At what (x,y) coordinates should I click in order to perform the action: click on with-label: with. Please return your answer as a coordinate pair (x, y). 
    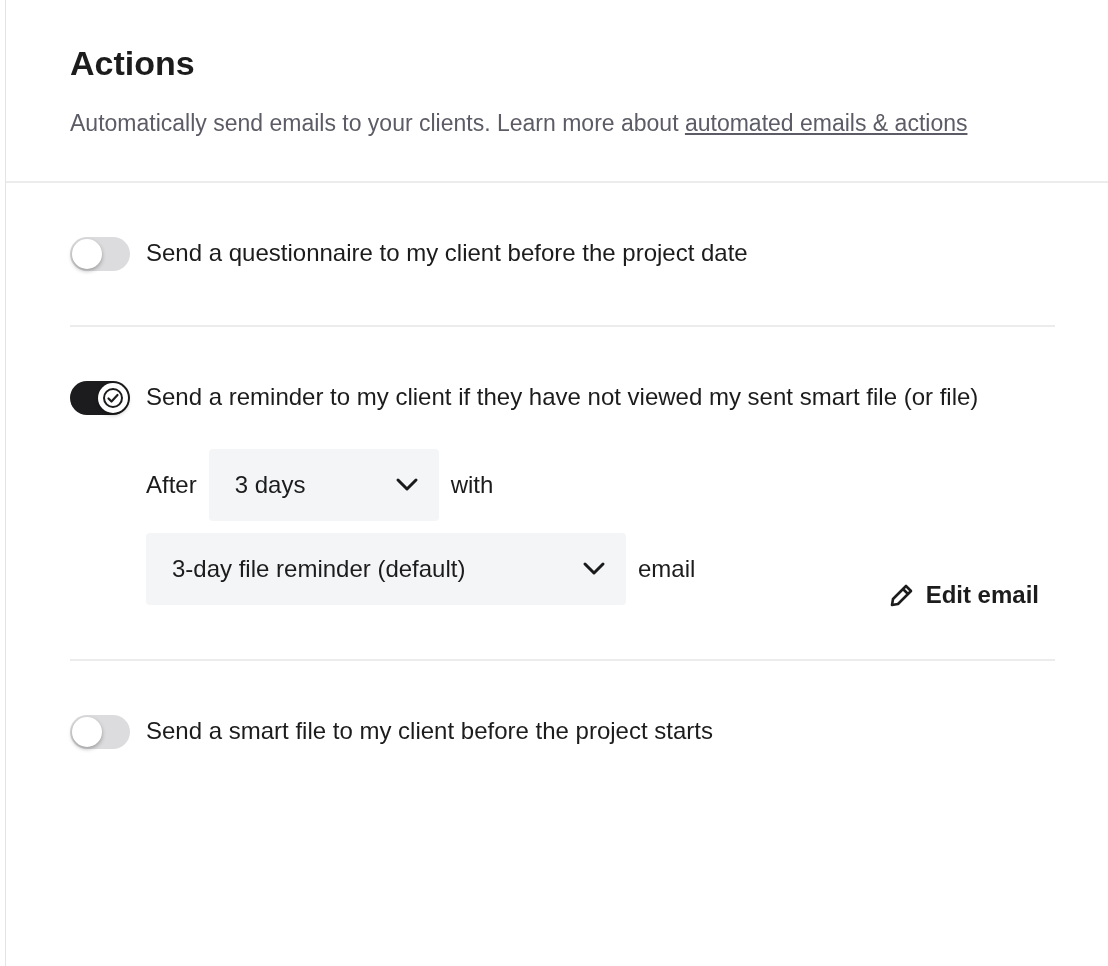
    Looking at the image, I should click on (472, 485).